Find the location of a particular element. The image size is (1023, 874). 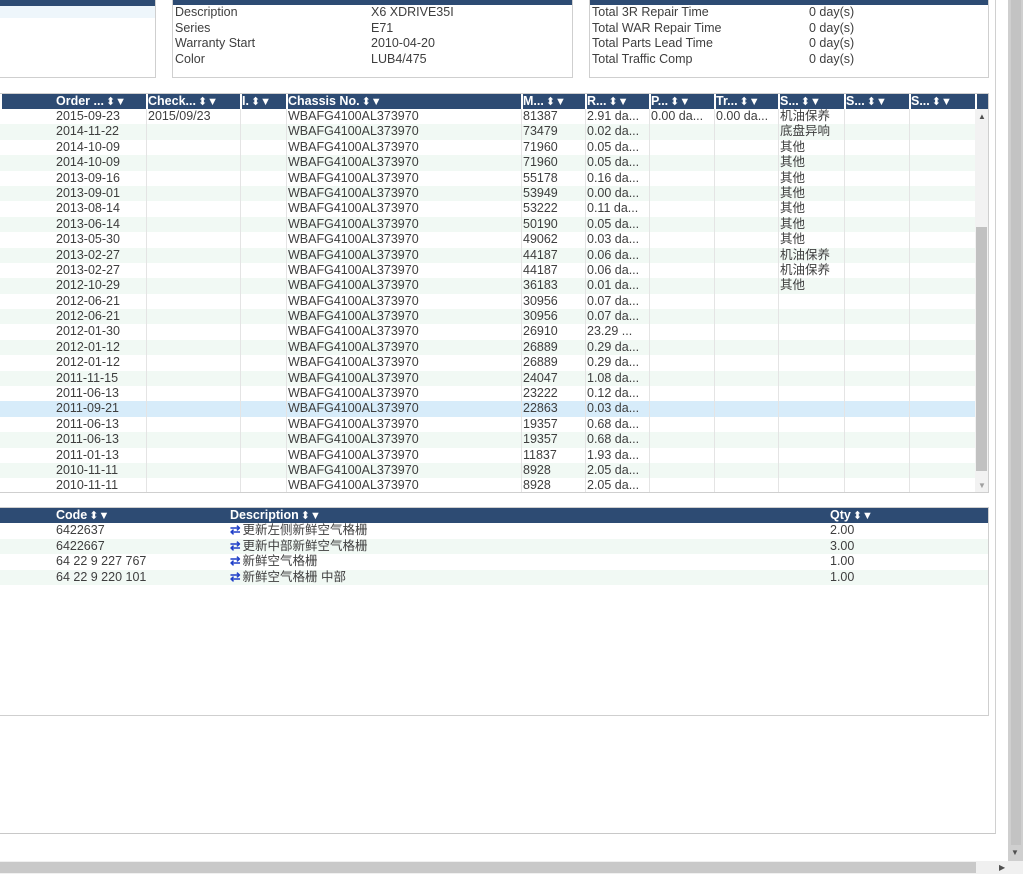

scrollbar-thumb is located at coordinates (981, 349).